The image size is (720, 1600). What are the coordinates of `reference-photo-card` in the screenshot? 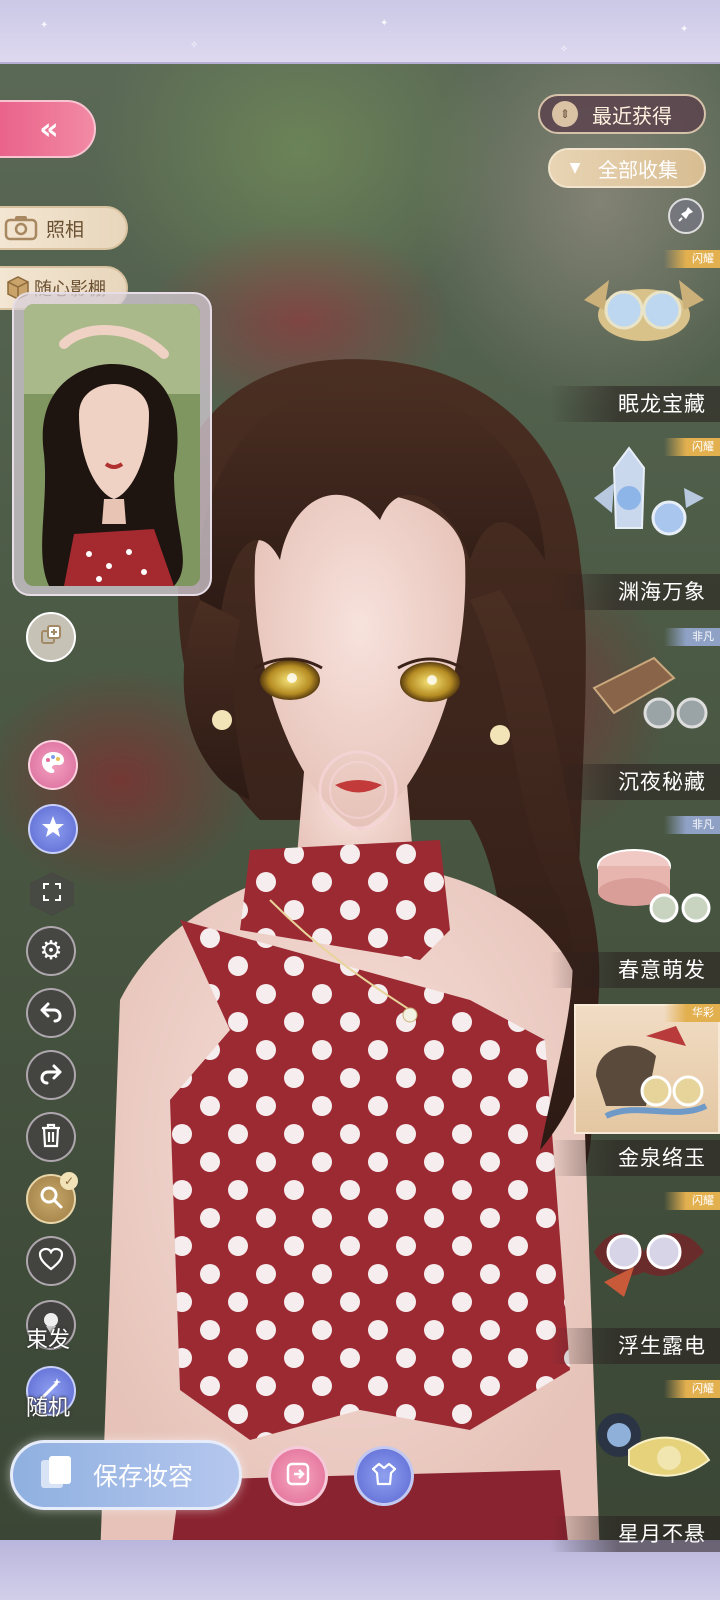 It's located at (112, 444).